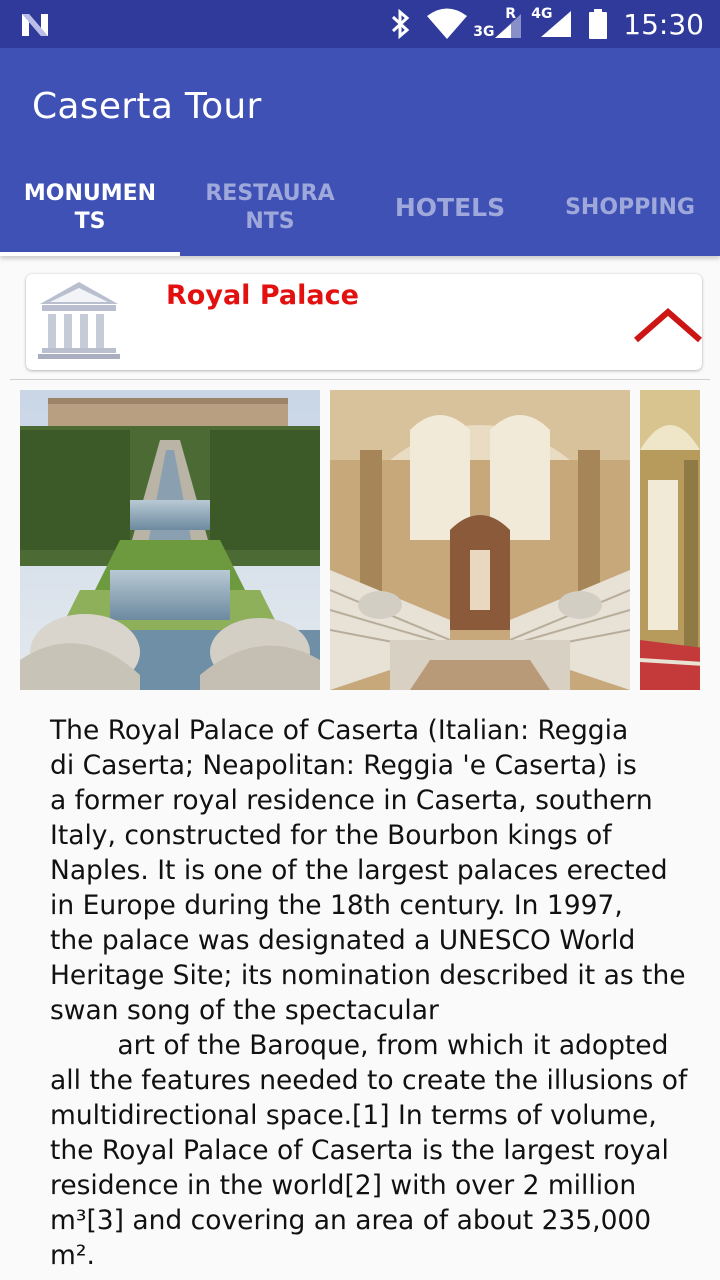  What do you see at coordinates (450, 208) in the screenshot?
I see `tab-hotels: HOTELS` at bounding box center [450, 208].